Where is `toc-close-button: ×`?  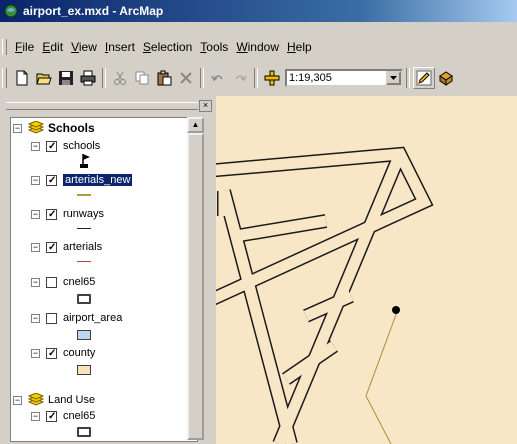
toc-close-button: × is located at coordinates (205, 106).